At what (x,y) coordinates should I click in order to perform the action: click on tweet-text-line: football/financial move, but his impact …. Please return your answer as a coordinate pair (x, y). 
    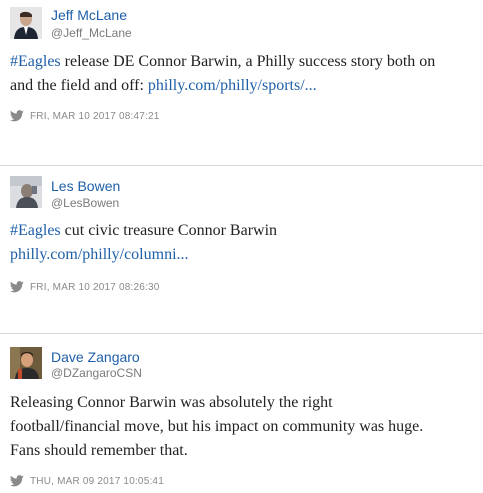
    Looking at the image, I should click on (217, 426).